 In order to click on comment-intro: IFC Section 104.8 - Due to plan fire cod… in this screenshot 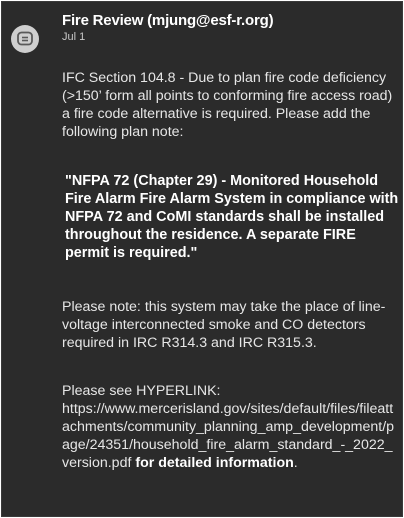, I will do `click(227, 105)`.